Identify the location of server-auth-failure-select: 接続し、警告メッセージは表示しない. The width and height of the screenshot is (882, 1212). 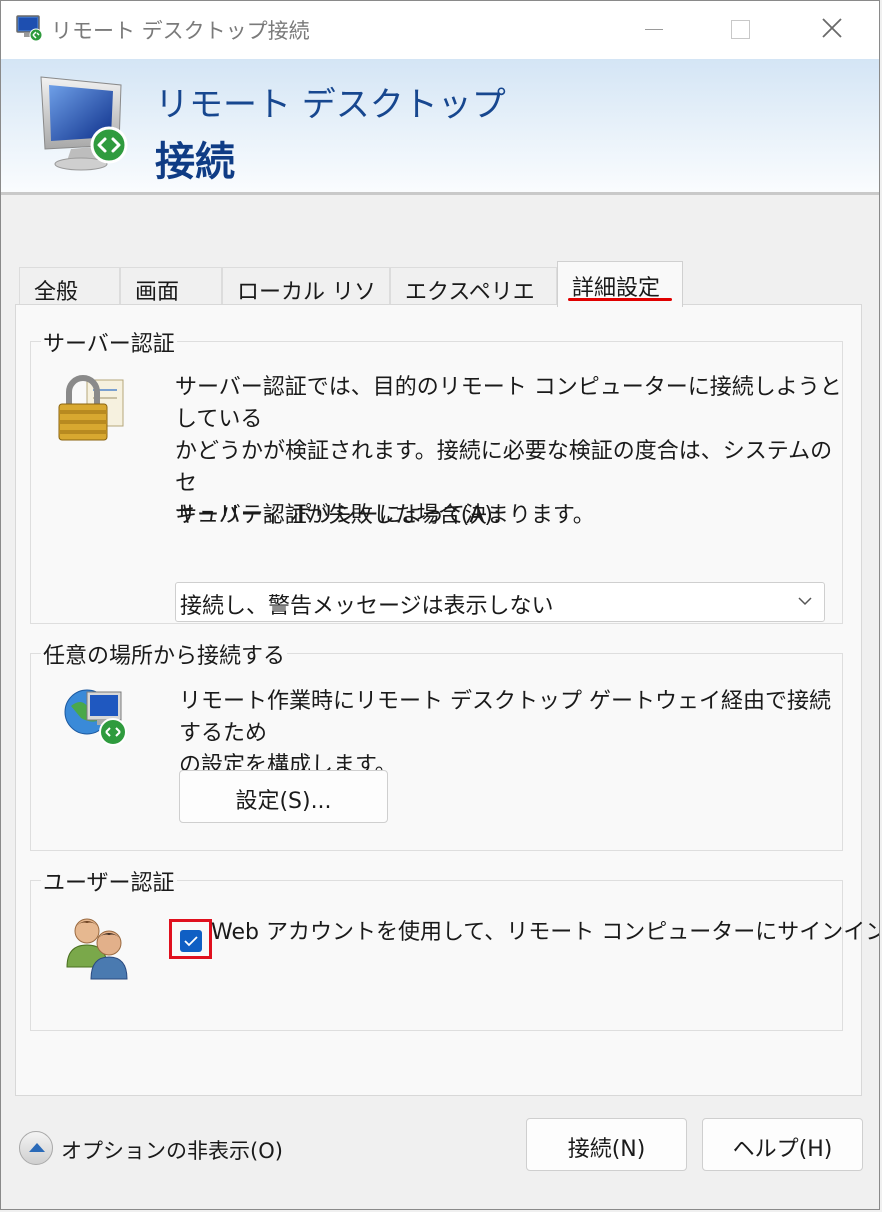
(500, 602).